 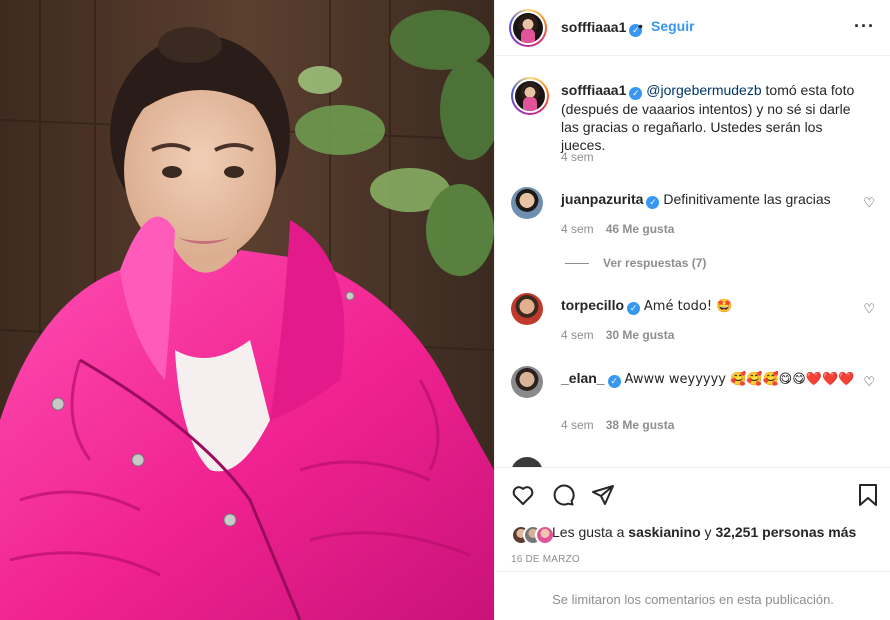 I want to click on comment-item-partial, so click(x=696, y=462).